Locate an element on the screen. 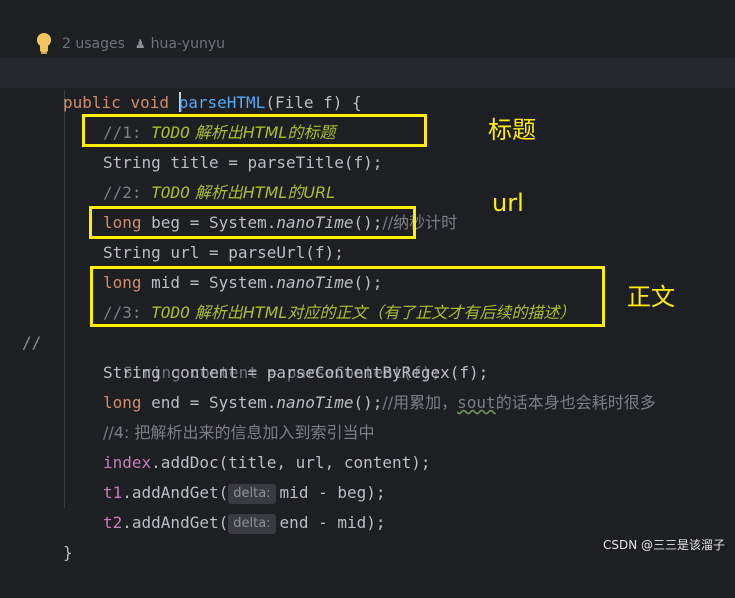 This screenshot has width=735, height=598. code-line-comment-2: //2: TODO 解析出HTML的URL is located at coordinates (367, 175).